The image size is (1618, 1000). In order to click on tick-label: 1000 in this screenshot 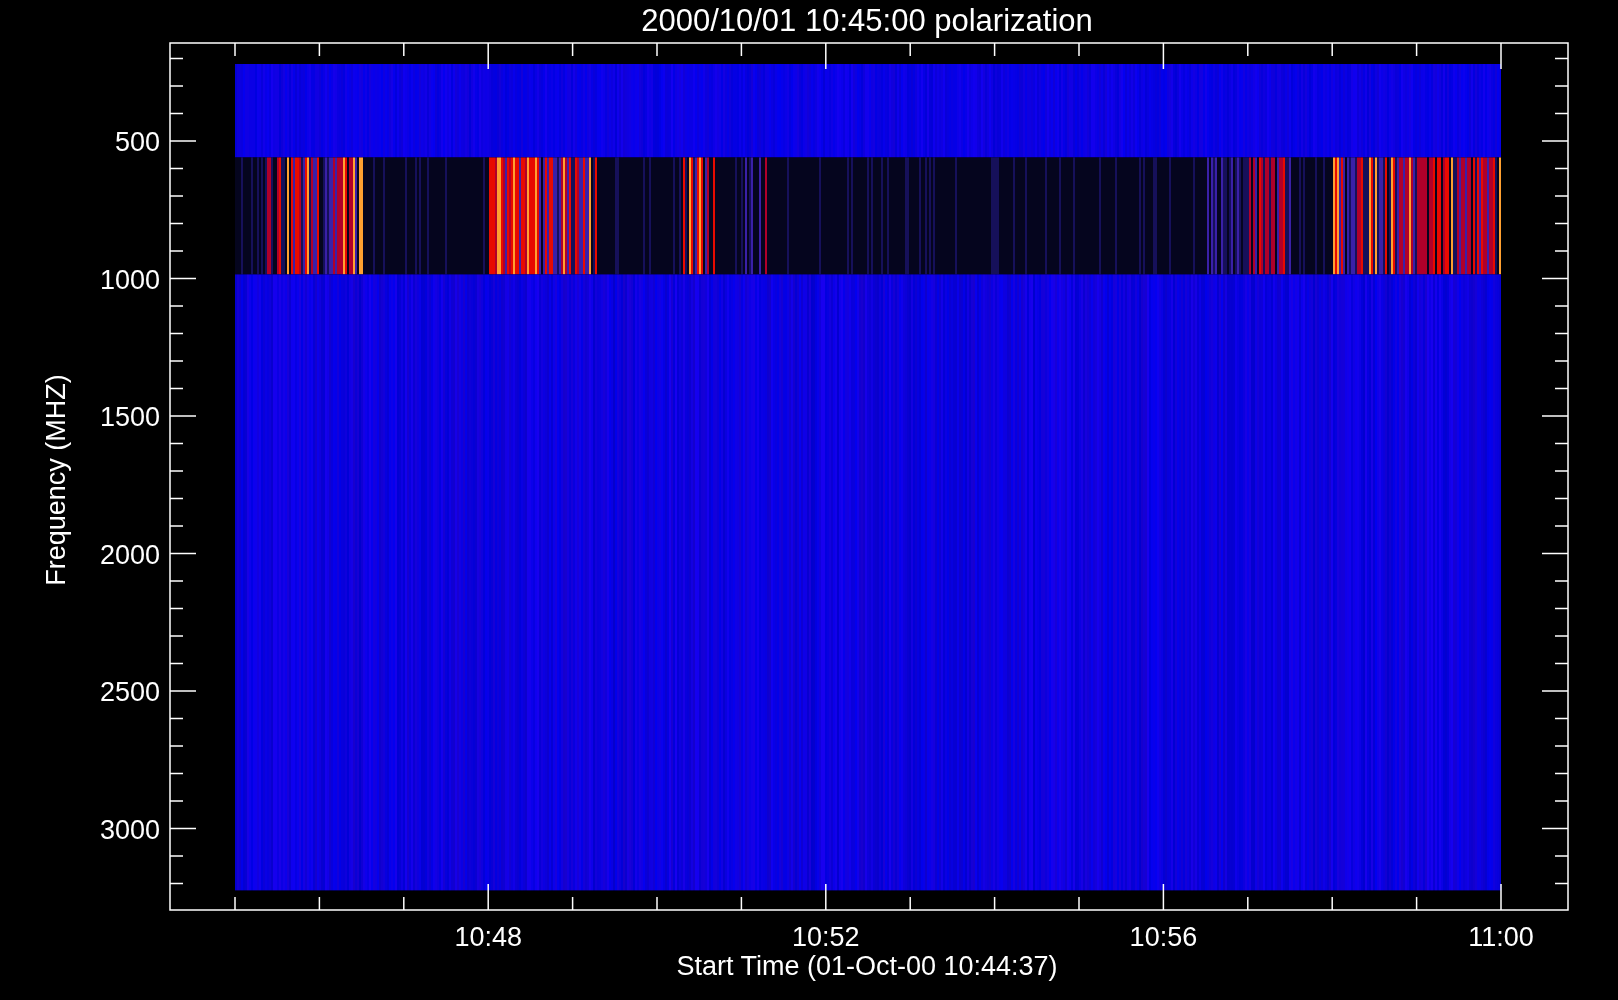, I will do `click(129, 279)`.